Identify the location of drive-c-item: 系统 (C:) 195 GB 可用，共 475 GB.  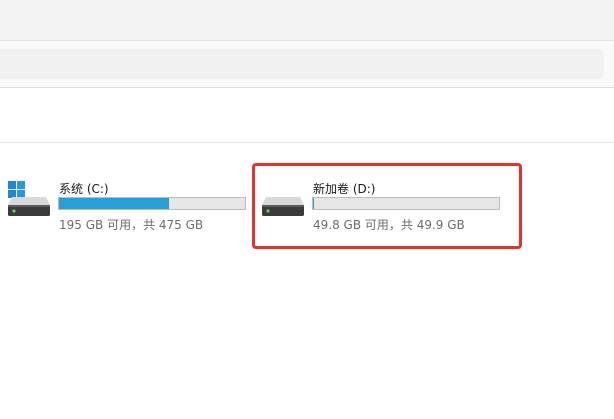
(127, 205).